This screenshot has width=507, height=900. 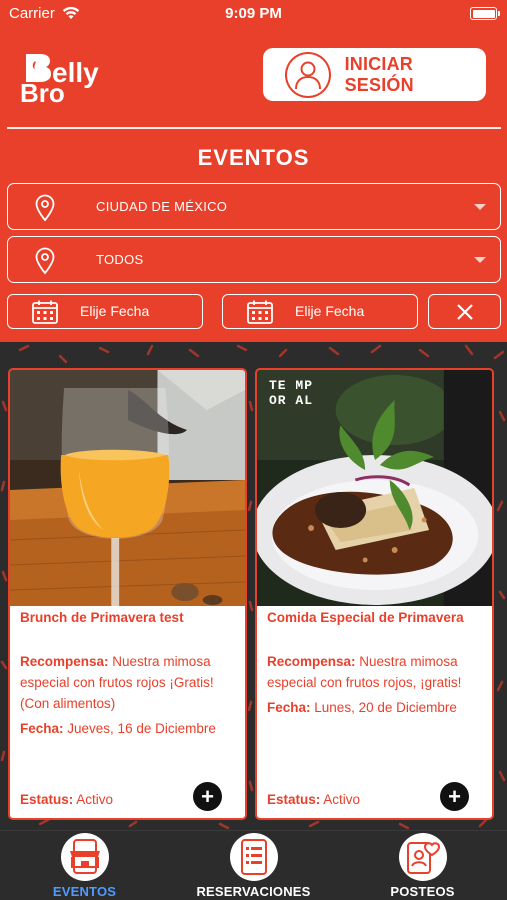 What do you see at coordinates (422, 857) in the screenshot?
I see `heart-post-icon` at bounding box center [422, 857].